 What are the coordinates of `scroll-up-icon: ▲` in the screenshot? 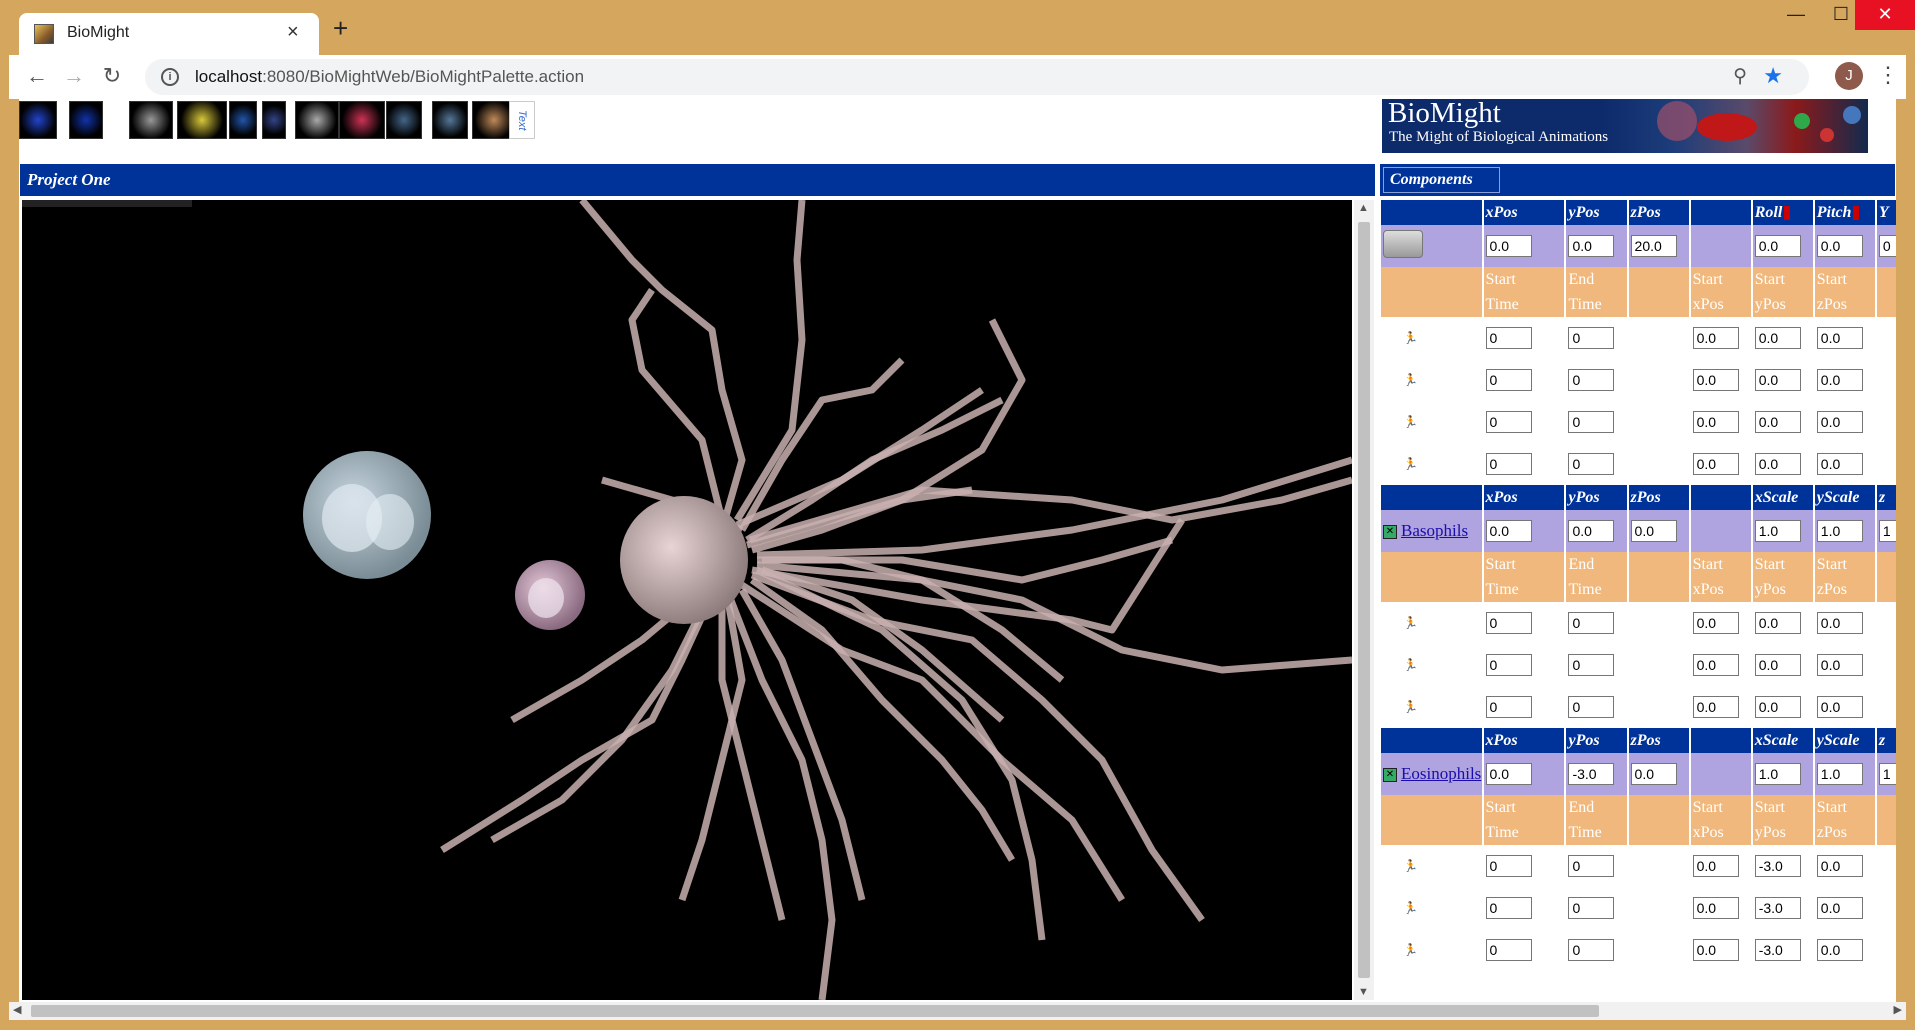 It's located at (1363, 208).